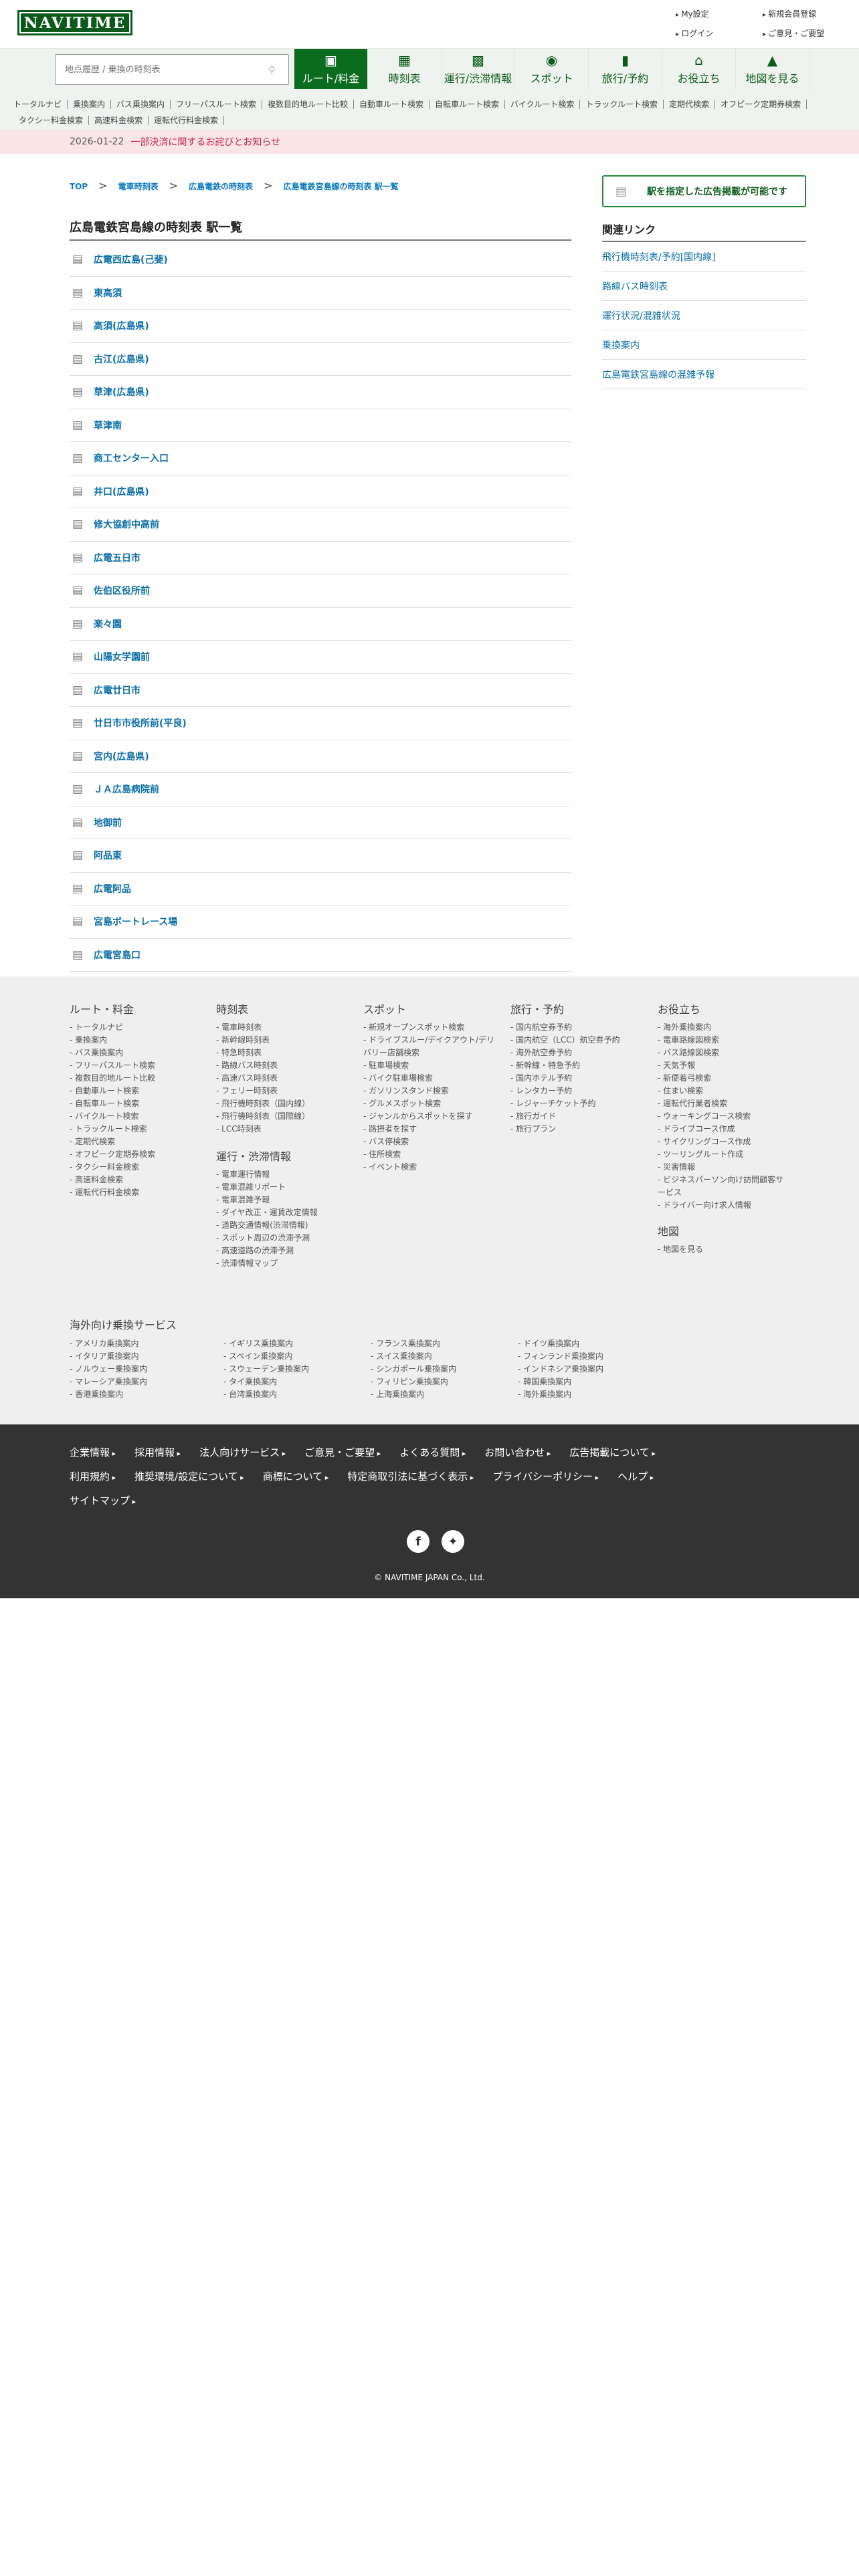 The height and width of the screenshot is (2576, 859). I want to click on related-link: 路線バス時刻表, so click(704, 286).